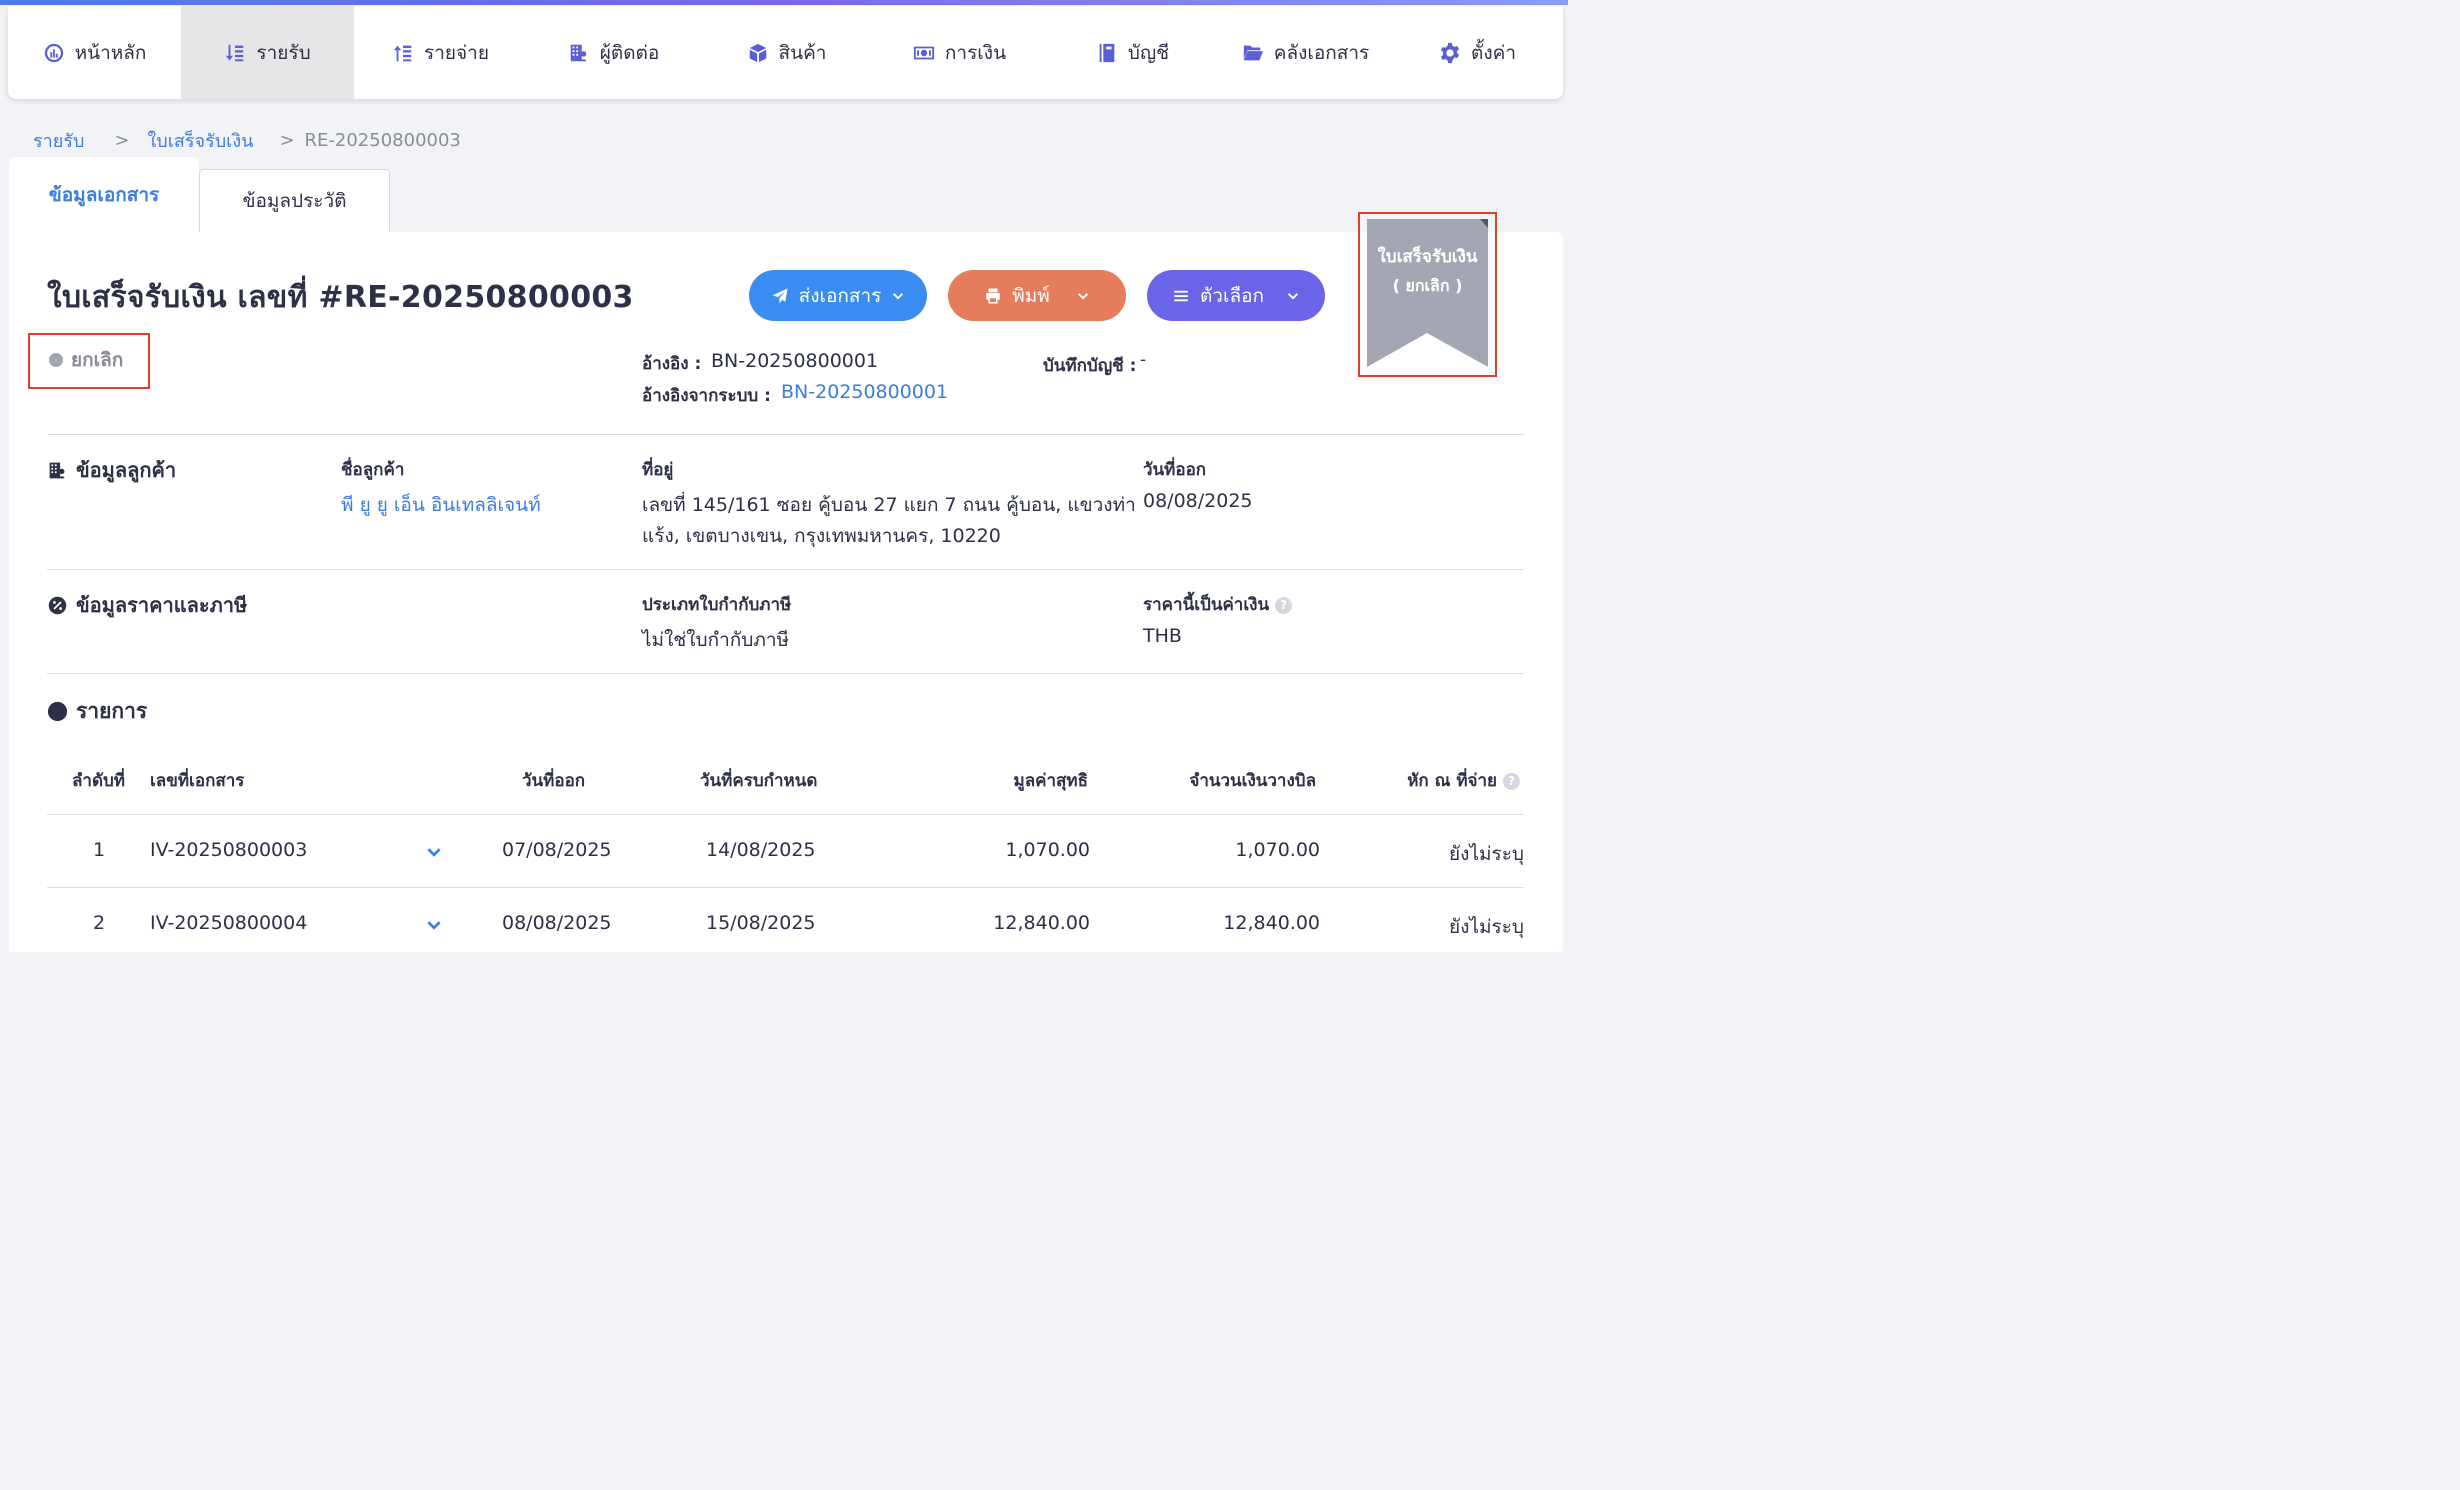  What do you see at coordinates (554, 781) in the screenshot?
I see `column-header-issue-date: วันที่ออก` at bounding box center [554, 781].